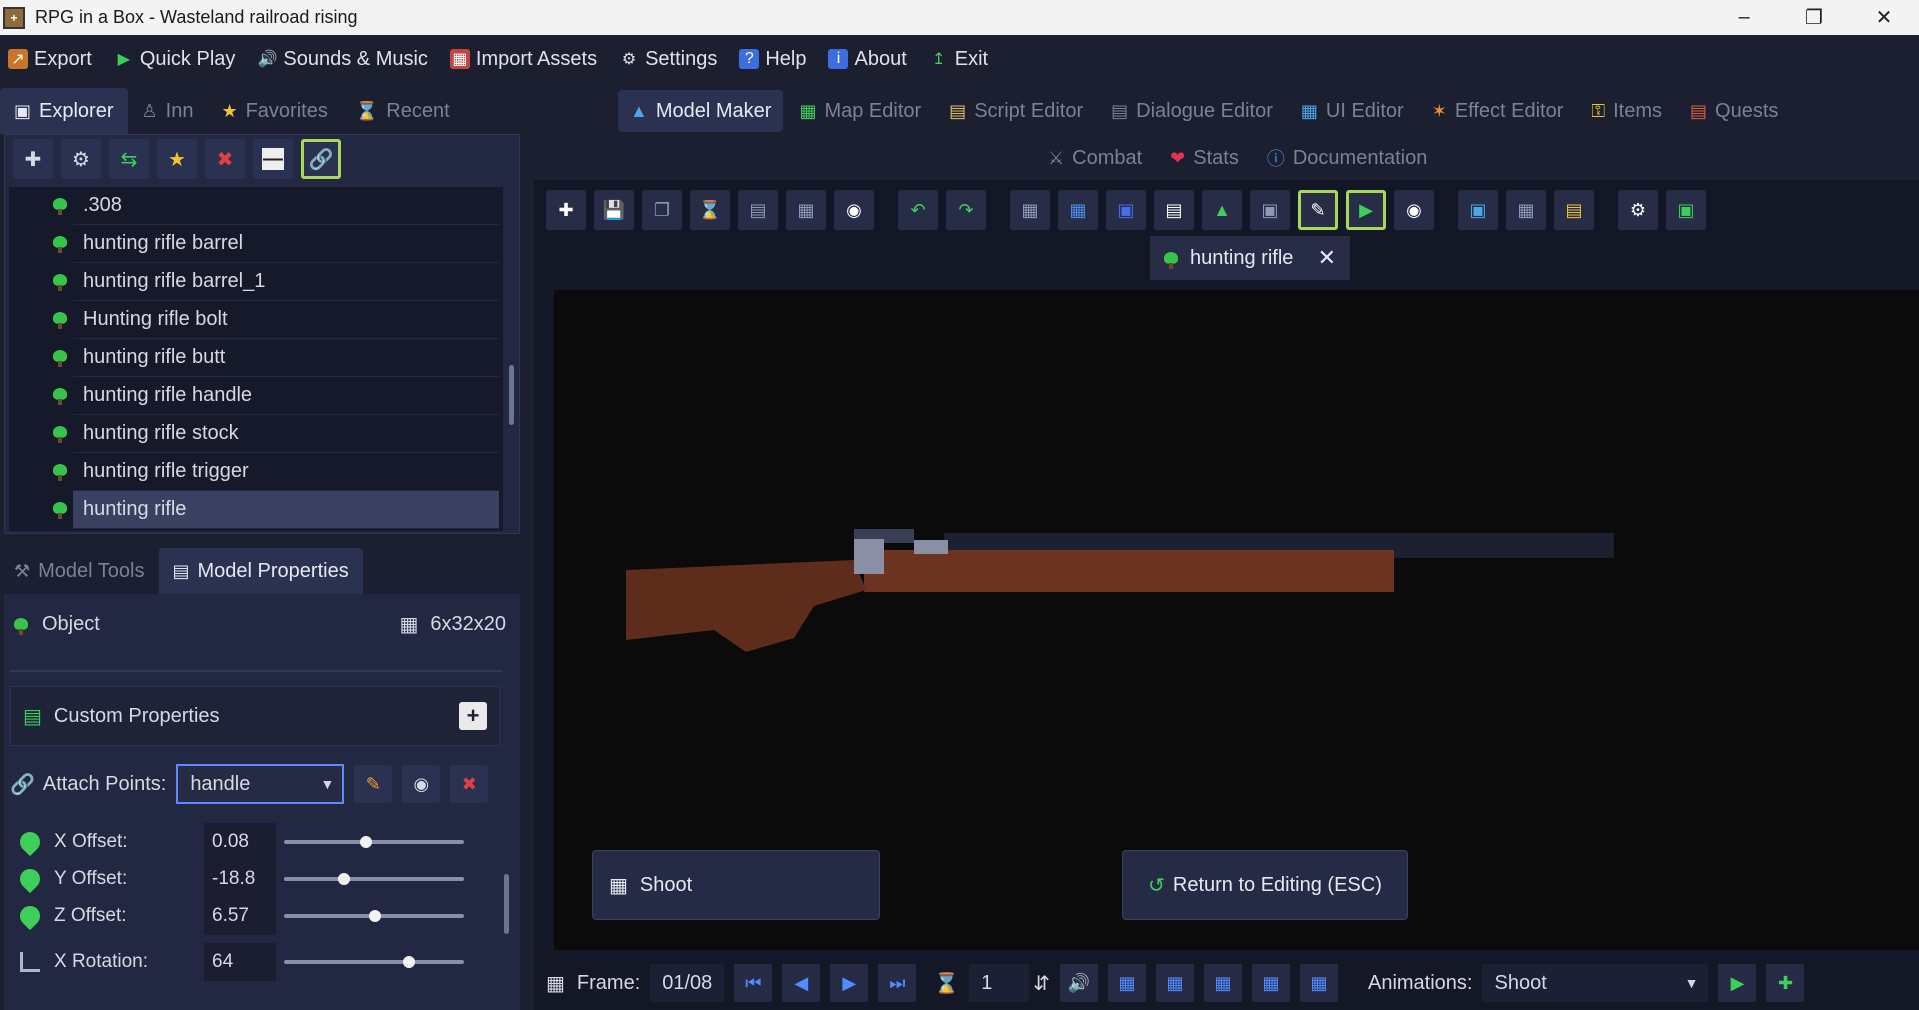  I want to click on tab-explorer: ▣ Explorer, so click(64, 111).